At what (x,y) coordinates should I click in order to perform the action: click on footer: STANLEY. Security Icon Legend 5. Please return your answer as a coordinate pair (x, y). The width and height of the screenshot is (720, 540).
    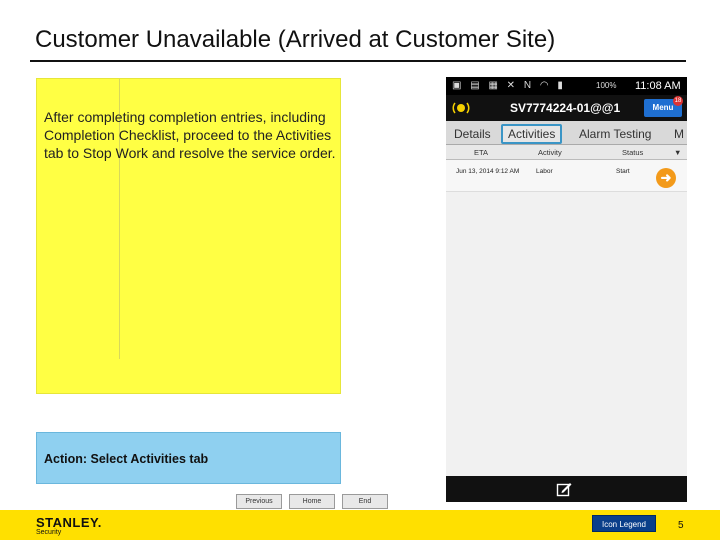
    Looking at the image, I should click on (360, 525).